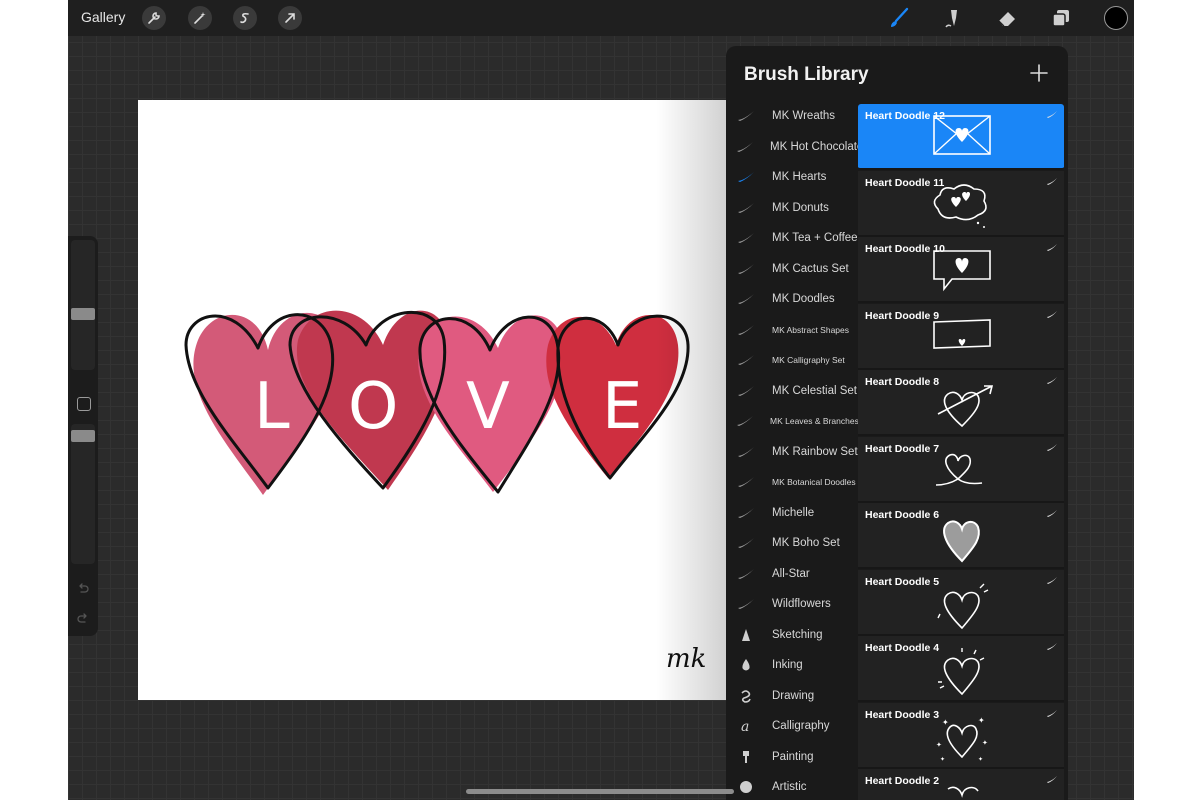  What do you see at coordinates (817, 146) in the screenshot?
I see `brush-set-label: MK Hot Chocolate` at bounding box center [817, 146].